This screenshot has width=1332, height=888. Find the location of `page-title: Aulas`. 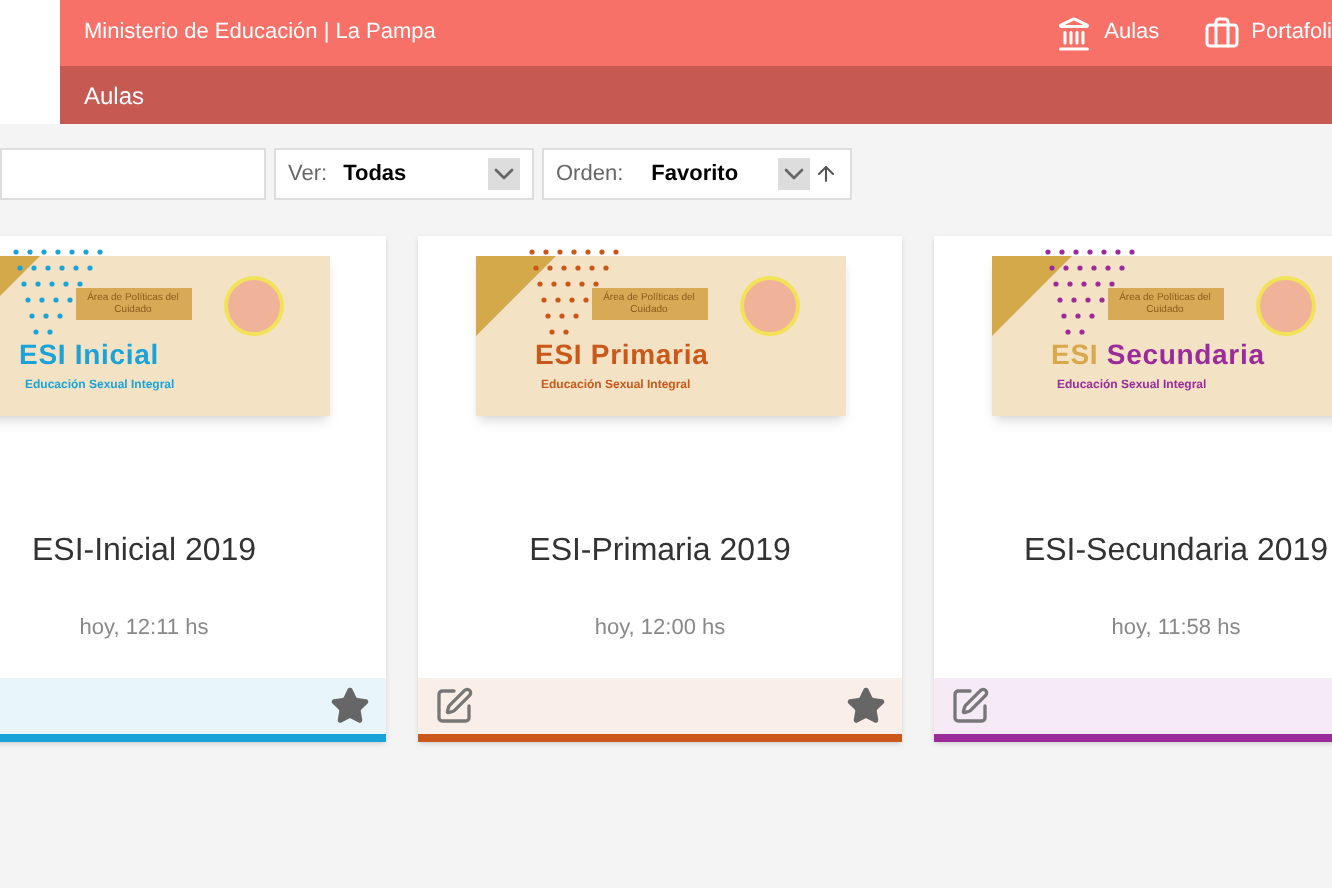

page-title: Aulas is located at coordinates (114, 96).